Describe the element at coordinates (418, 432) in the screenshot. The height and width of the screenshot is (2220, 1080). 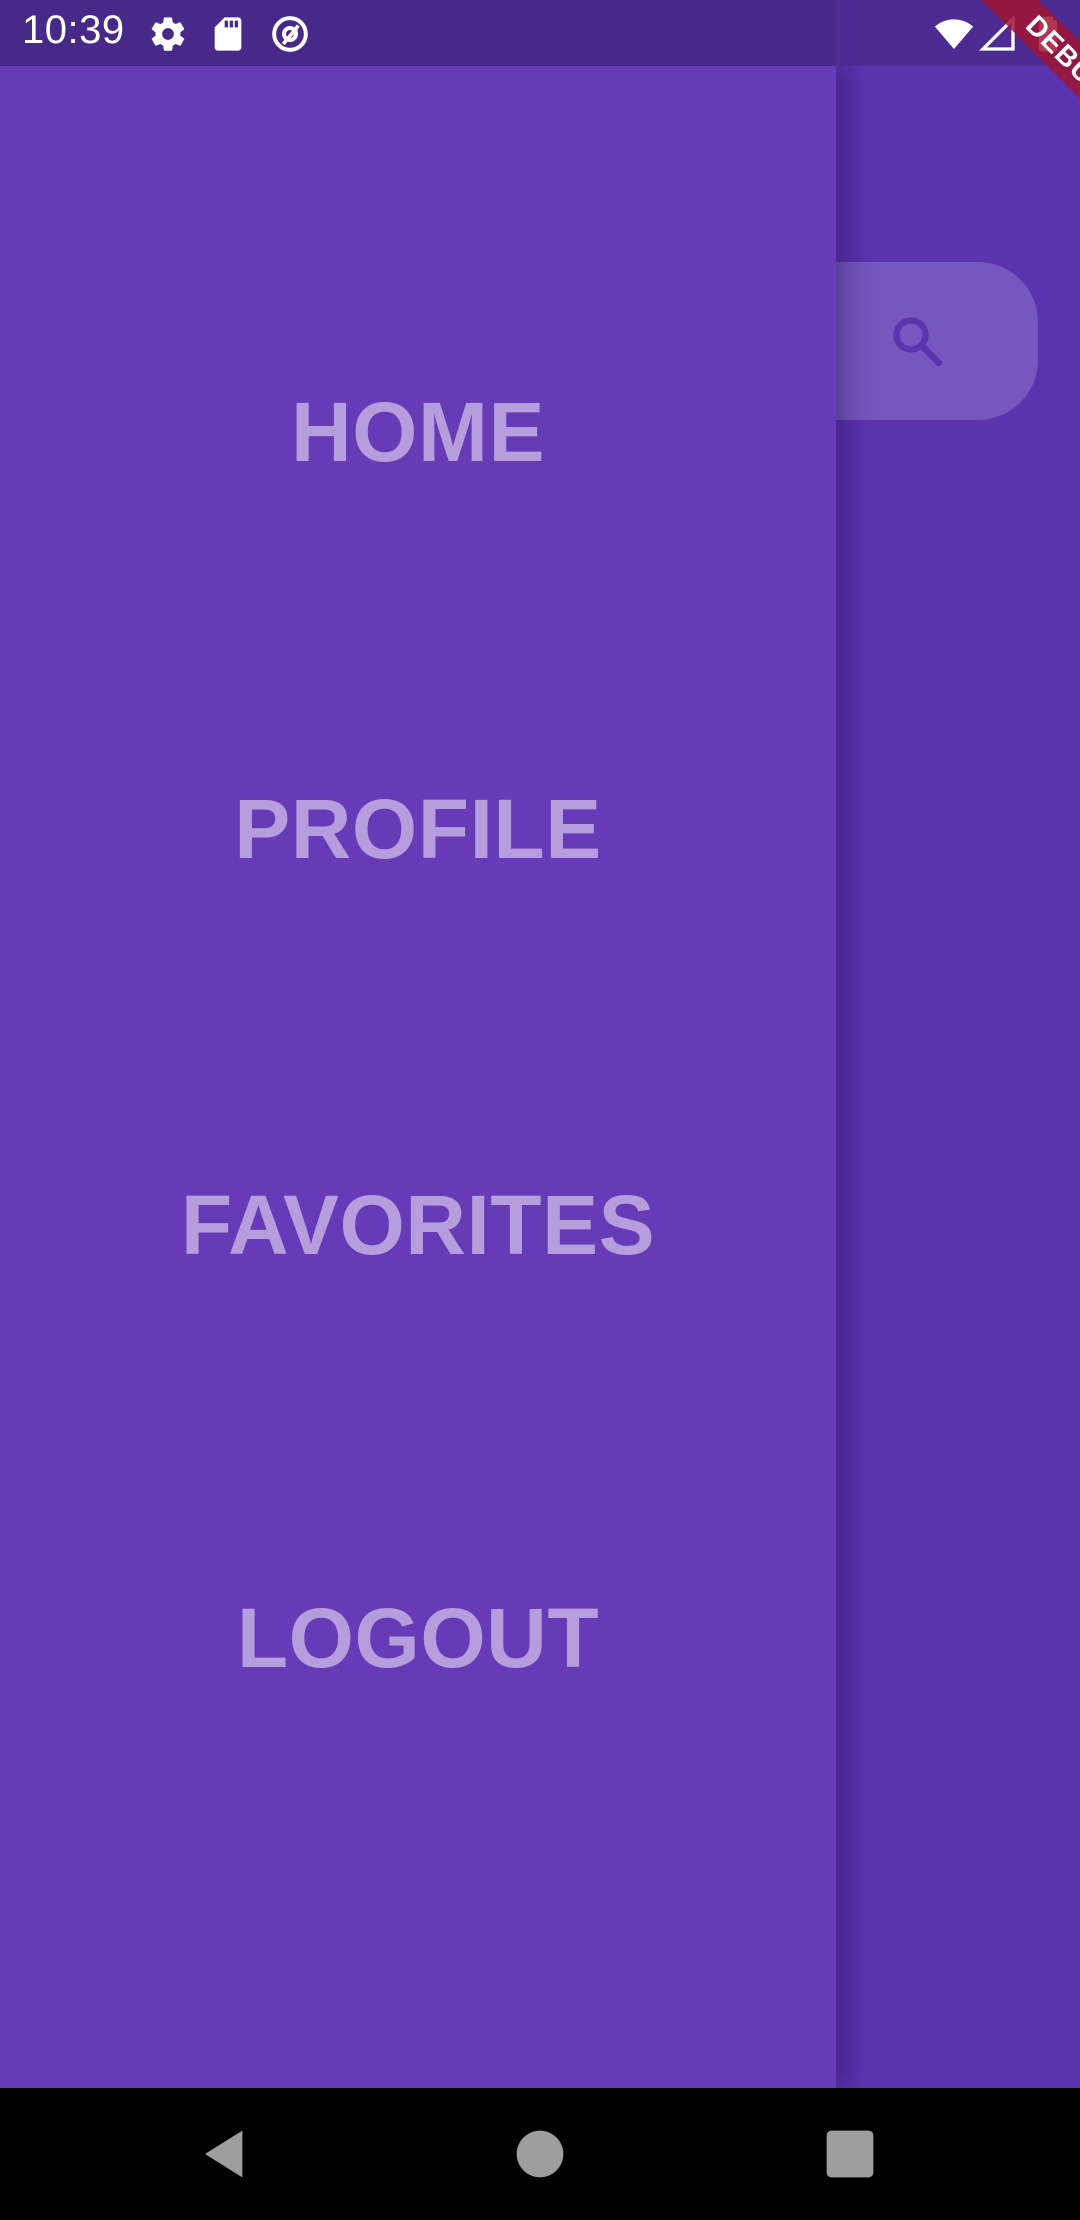
I see `drawer-item-home: HOME` at that location.